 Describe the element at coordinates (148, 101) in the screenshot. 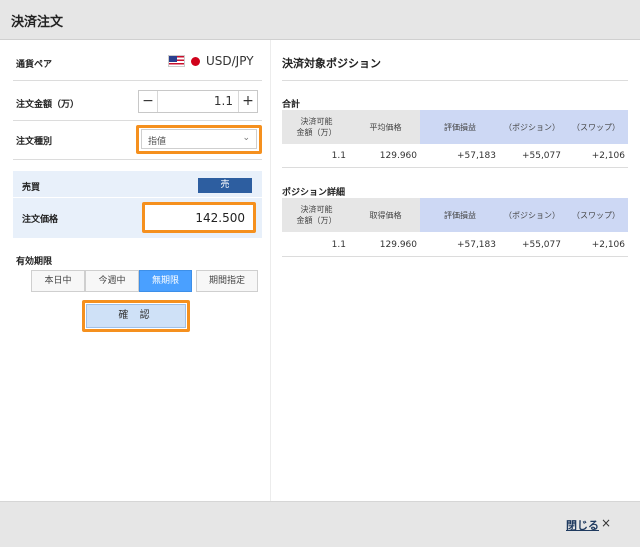

I see `decrement-button: −` at that location.